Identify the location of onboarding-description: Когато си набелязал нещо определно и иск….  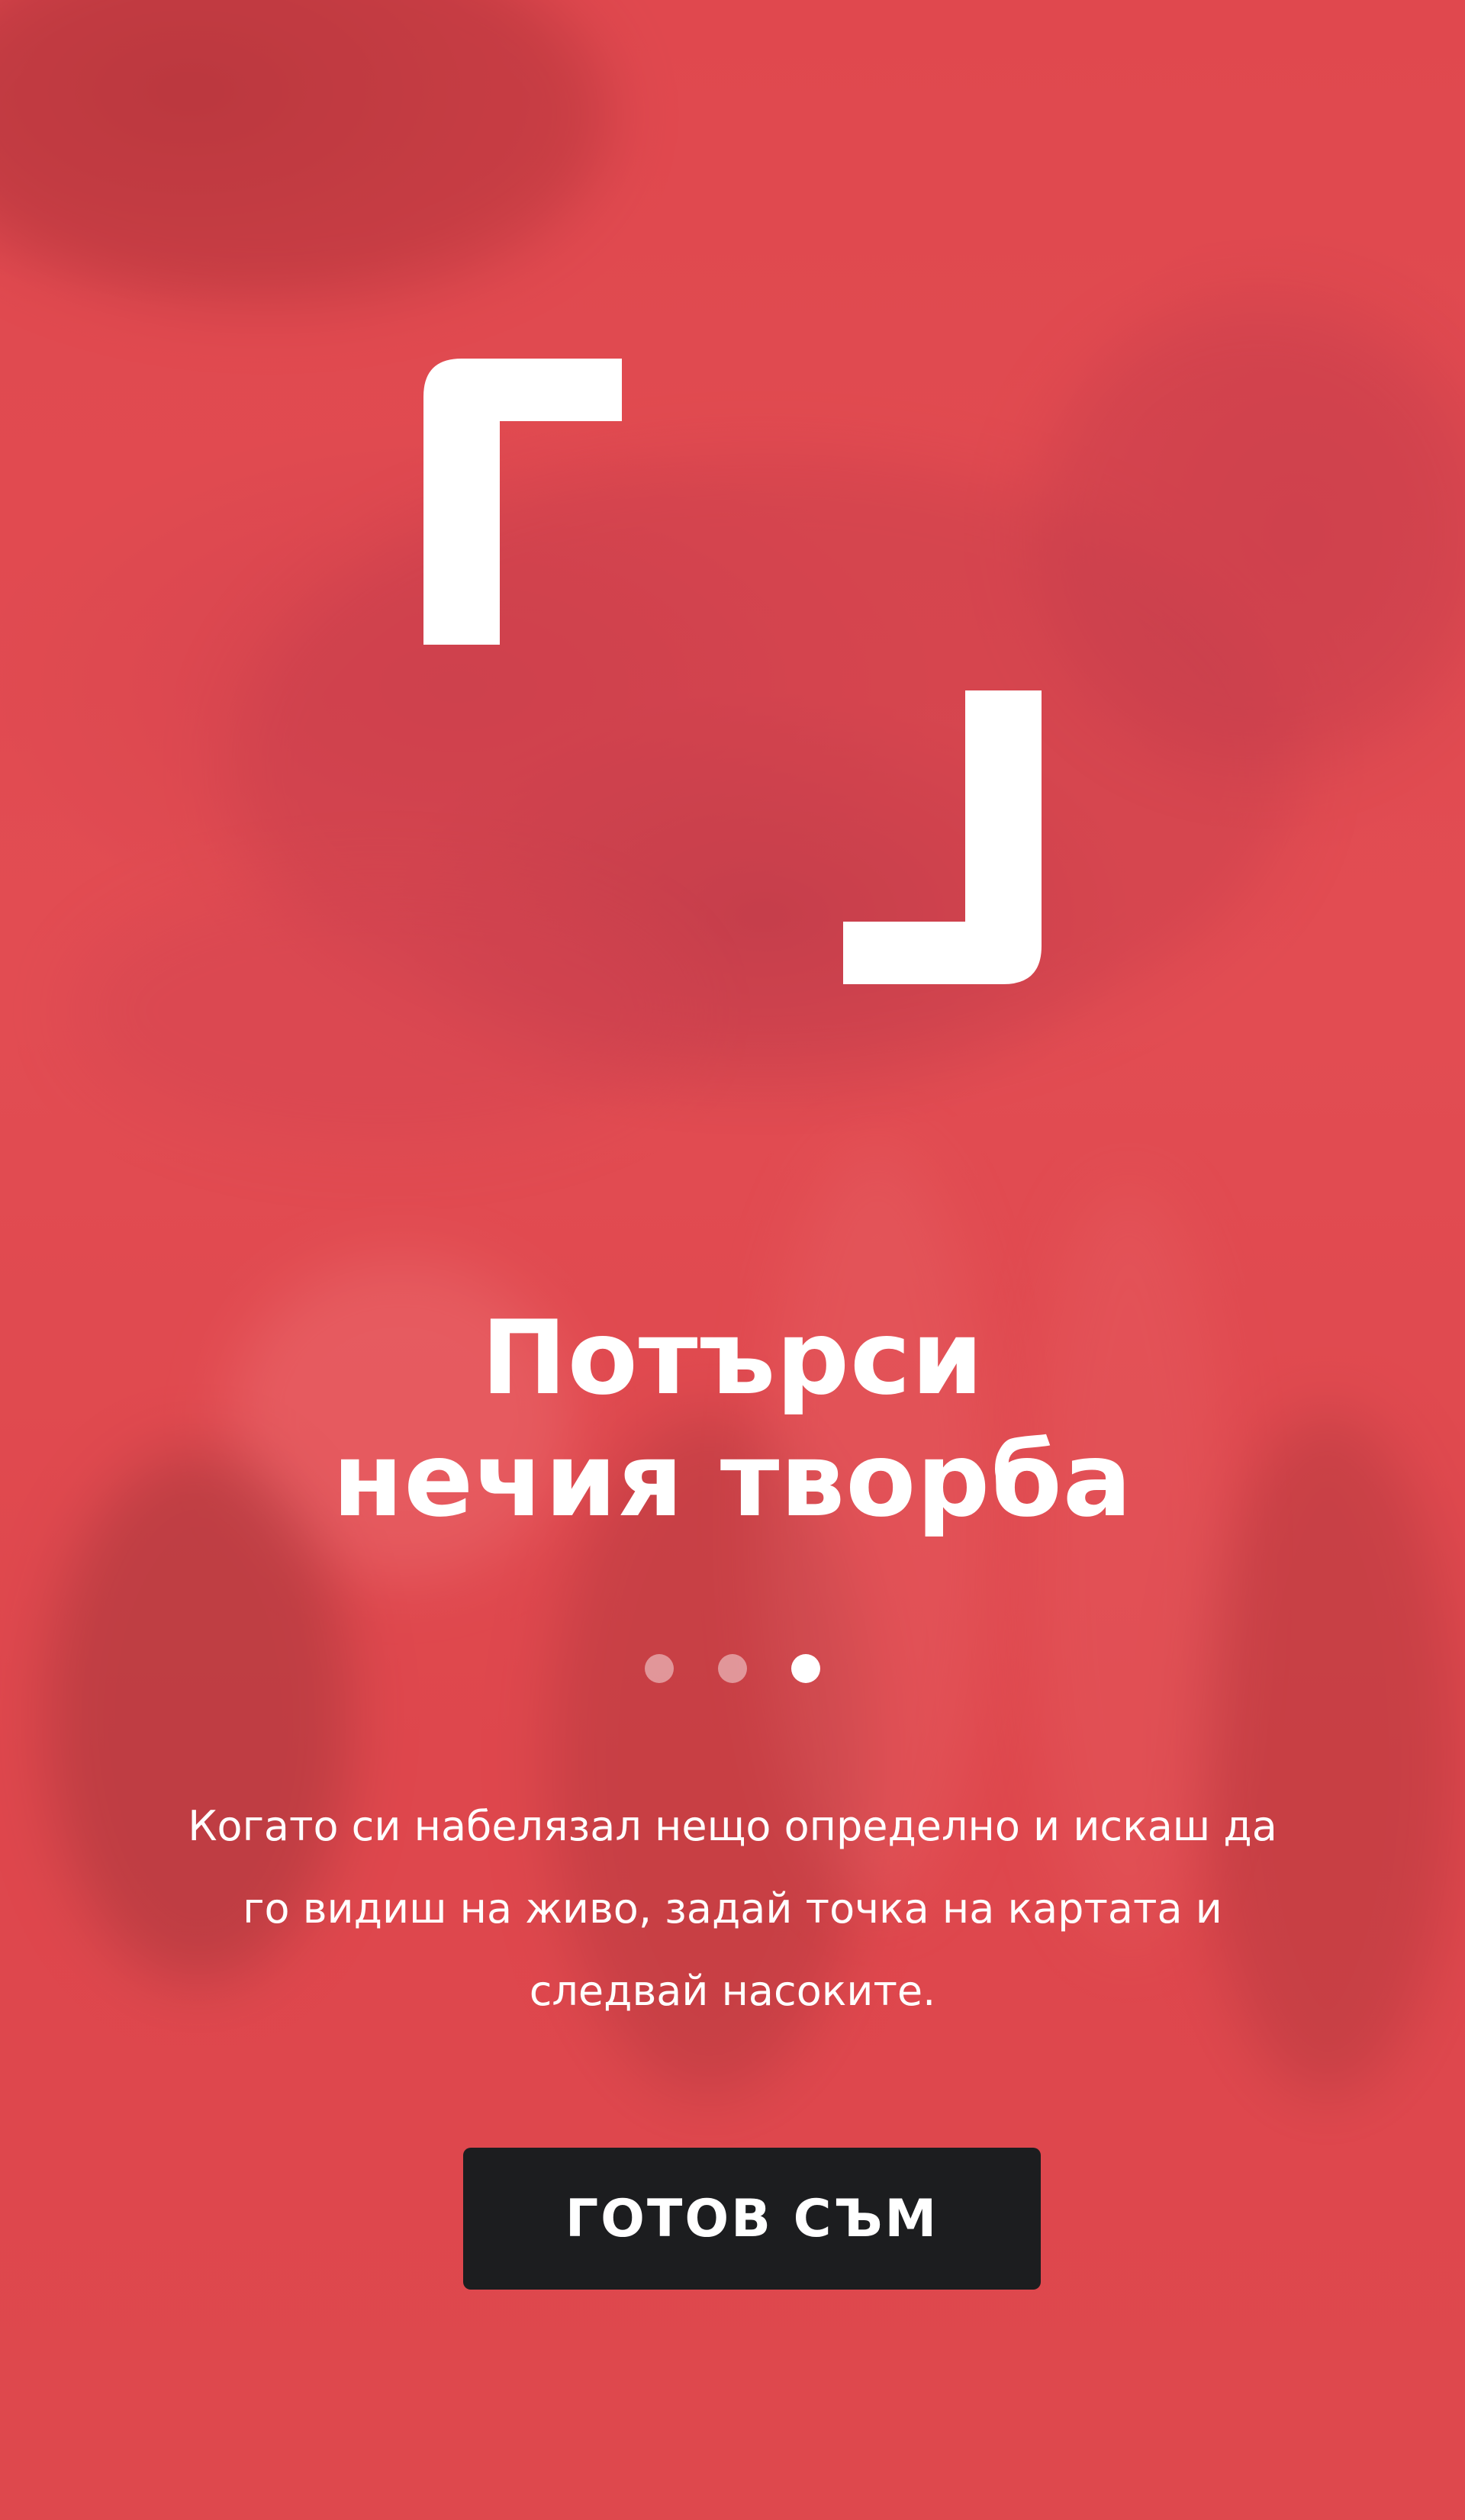
(732, 1909).